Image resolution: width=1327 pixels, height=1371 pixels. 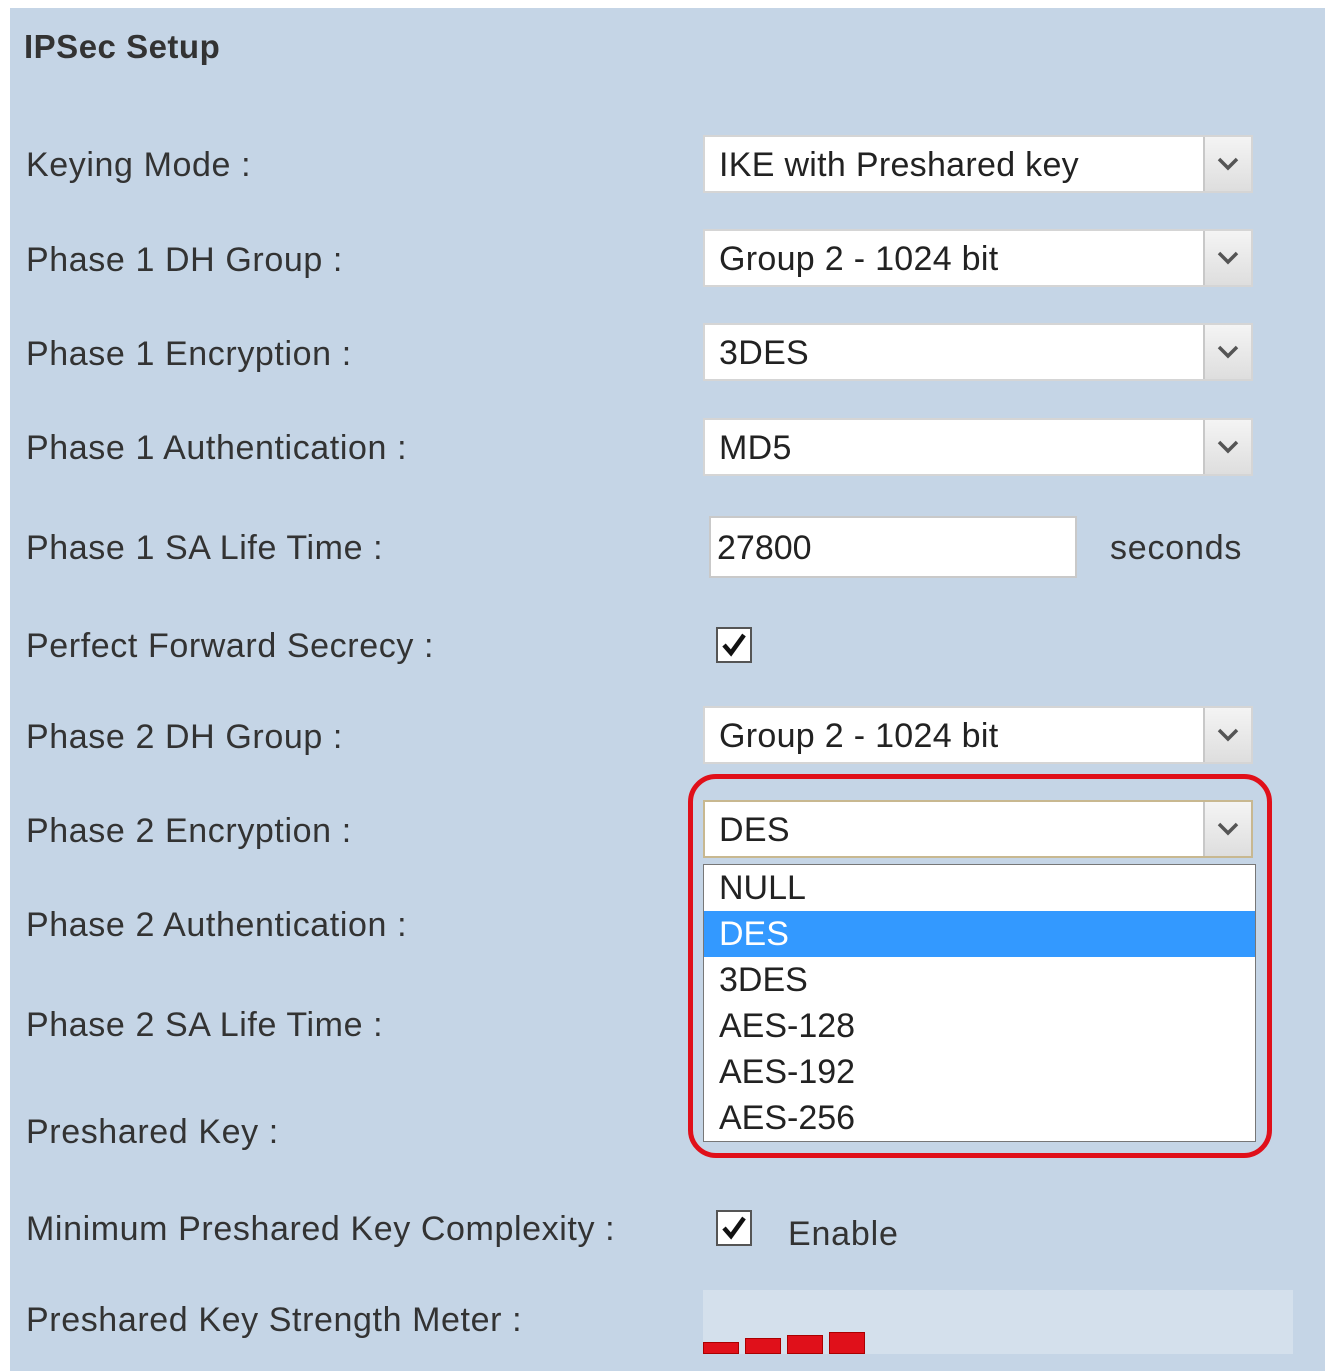 I want to click on keying-mode-select: IKE with Preshared key, so click(x=978, y=164).